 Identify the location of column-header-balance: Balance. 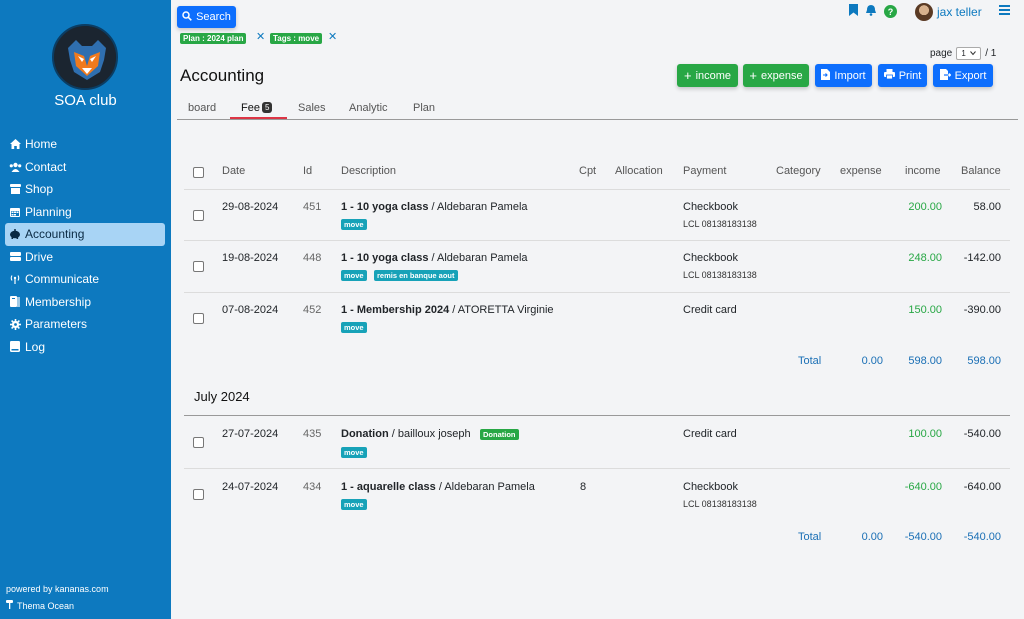
(981, 171).